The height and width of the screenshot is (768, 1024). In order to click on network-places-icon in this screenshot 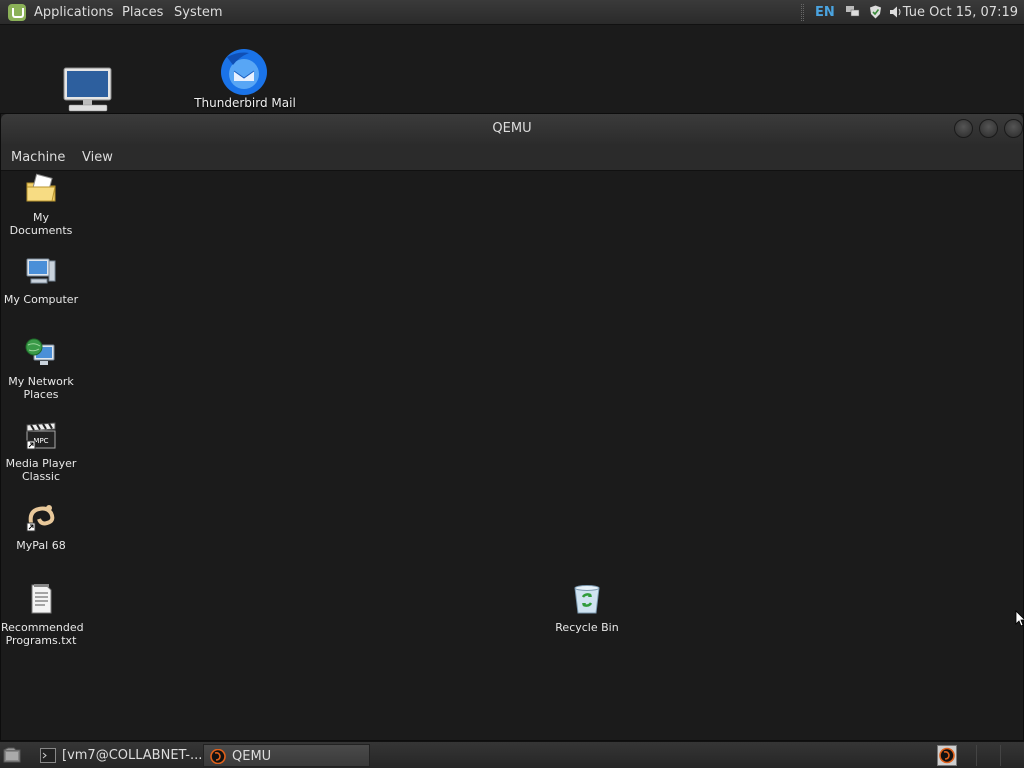, I will do `click(40, 351)`.